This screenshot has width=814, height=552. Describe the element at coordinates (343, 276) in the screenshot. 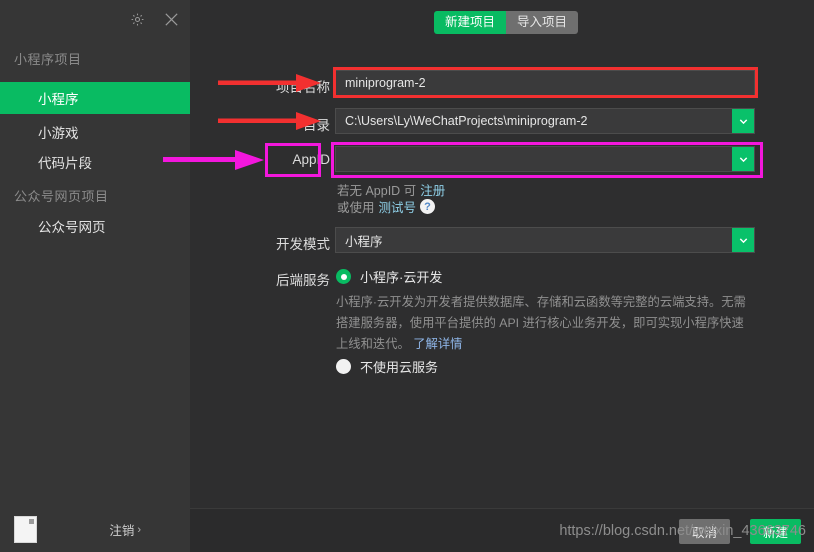

I see `radio-indicator-selected` at that location.